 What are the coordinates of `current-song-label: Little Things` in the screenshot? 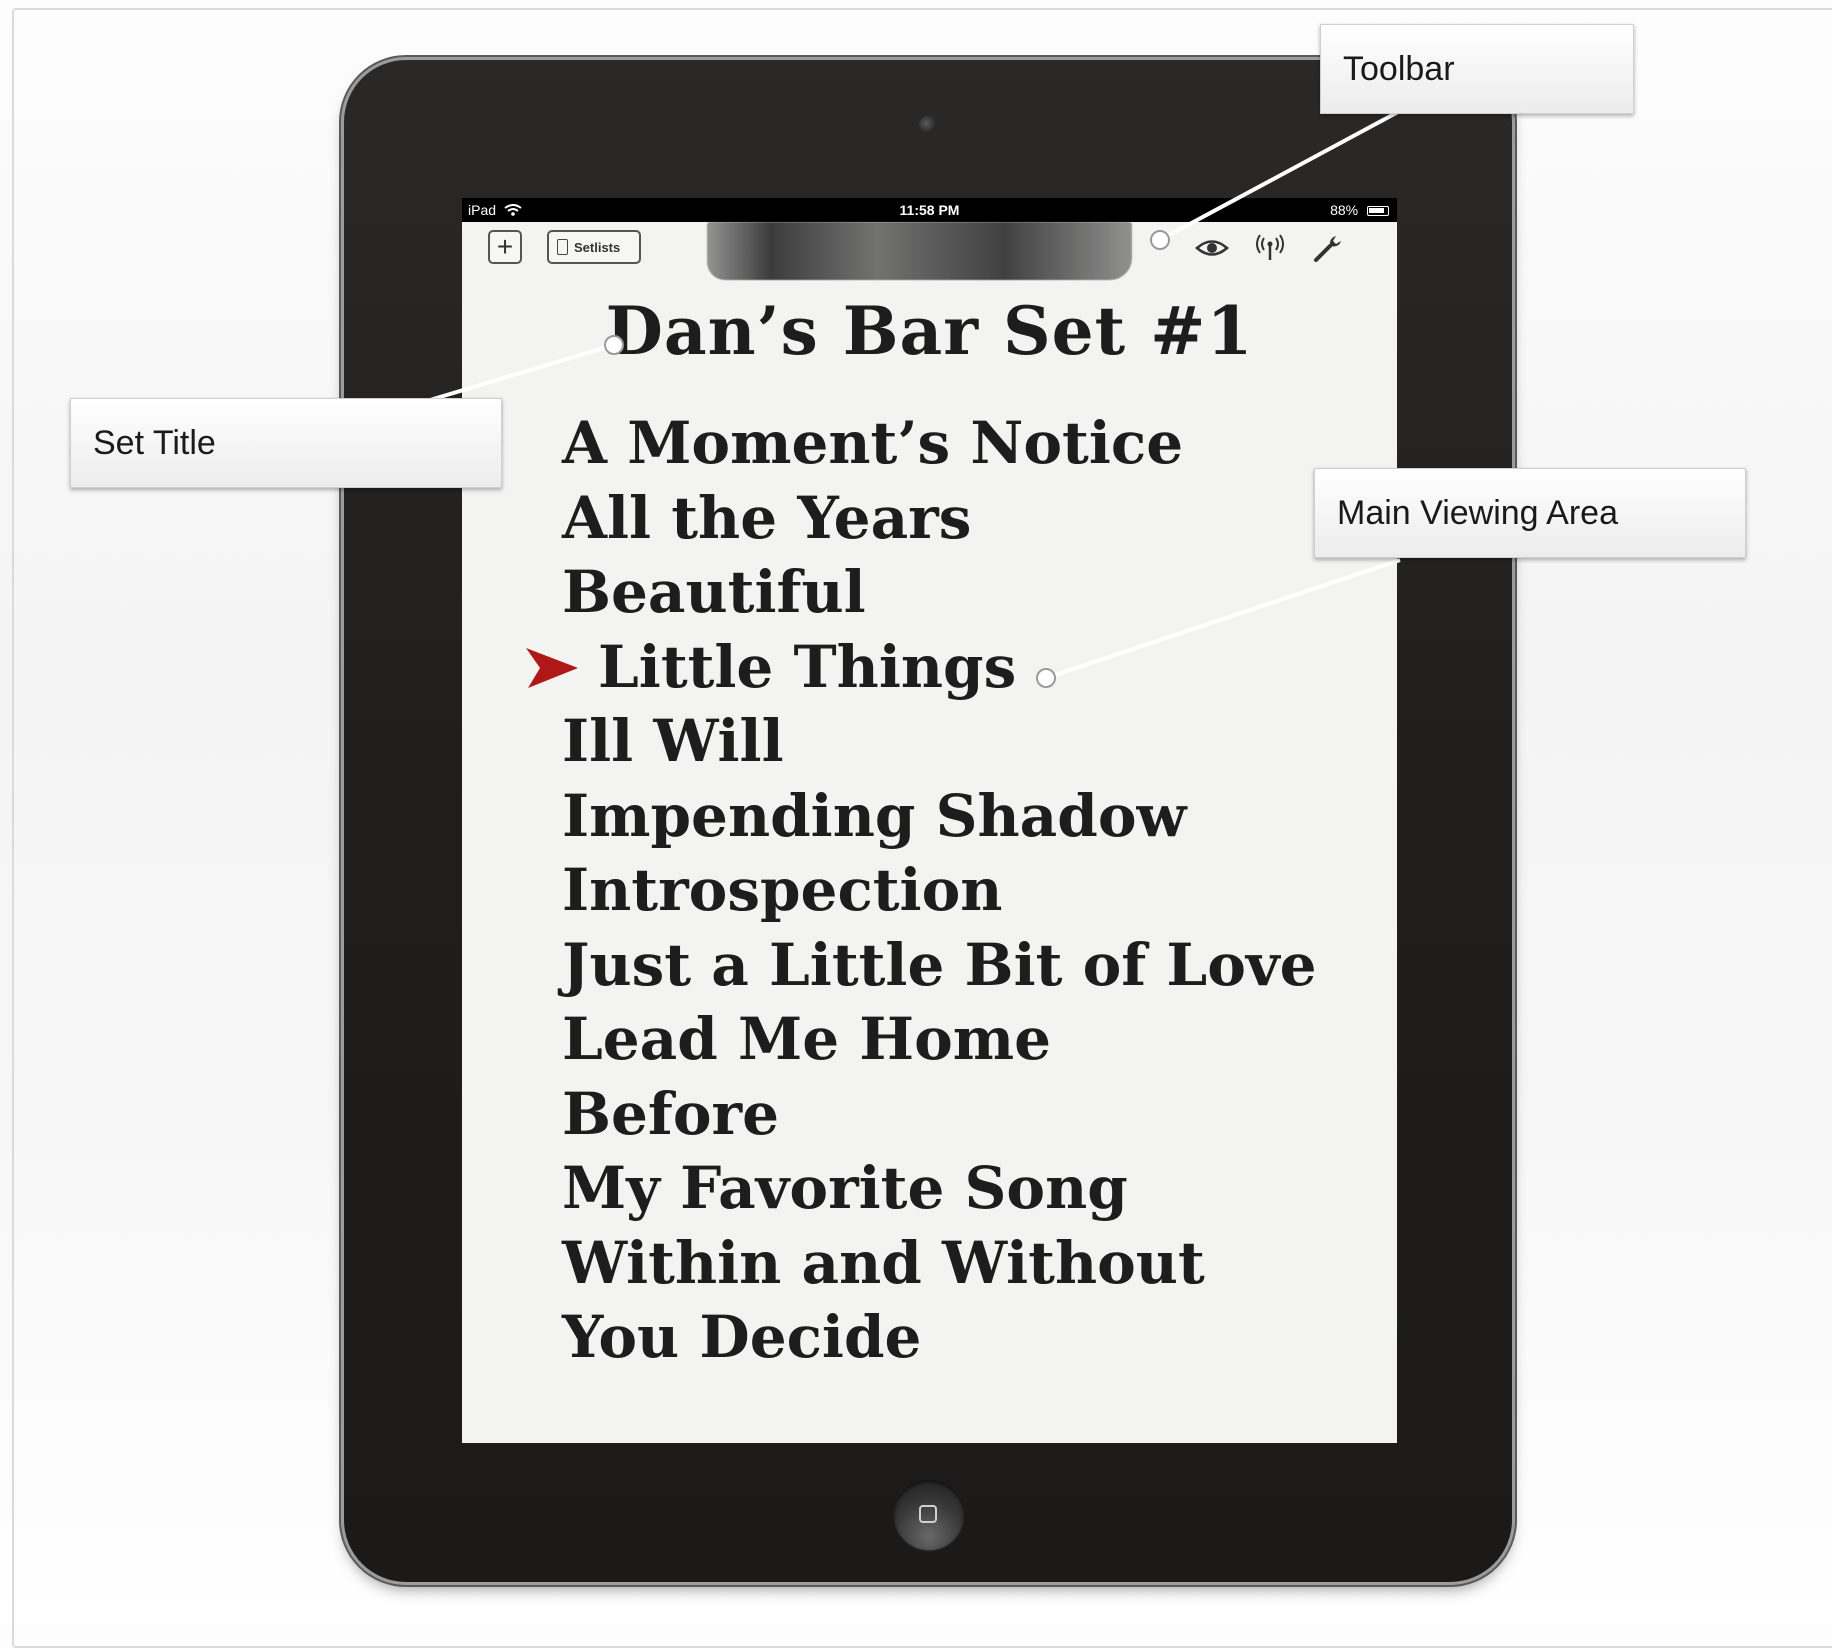 It's located at (807, 666).